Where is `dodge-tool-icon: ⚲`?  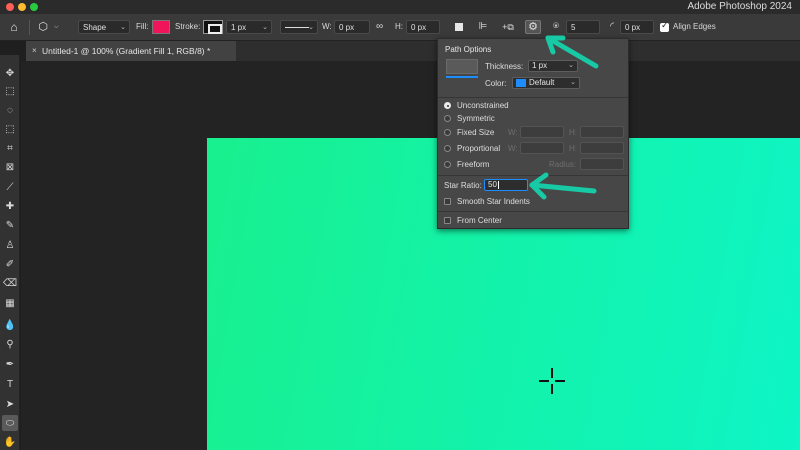 dodge-tool-icon: ⚲ is located at coordinates (10, 344).